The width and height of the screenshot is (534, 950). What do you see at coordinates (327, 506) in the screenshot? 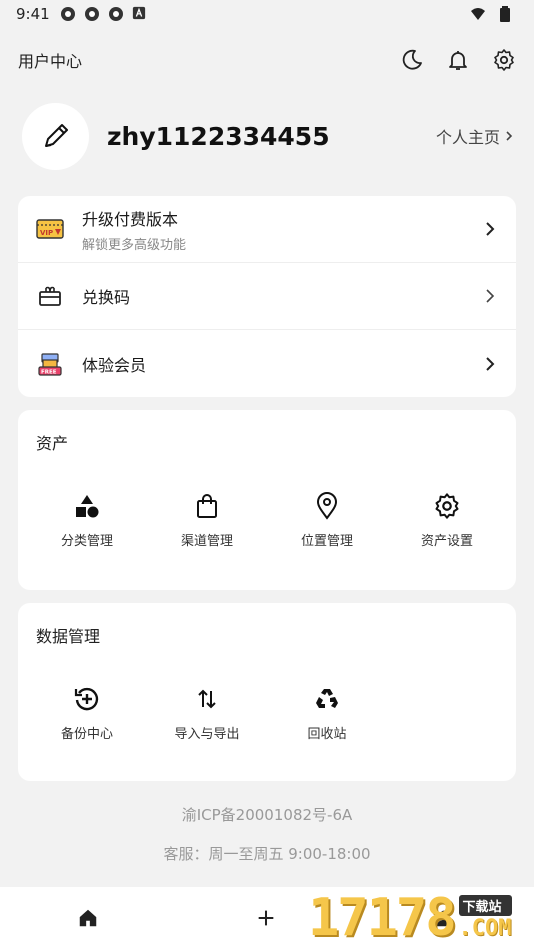
I see `location-pin-icon` at bounding box center [327, 506].